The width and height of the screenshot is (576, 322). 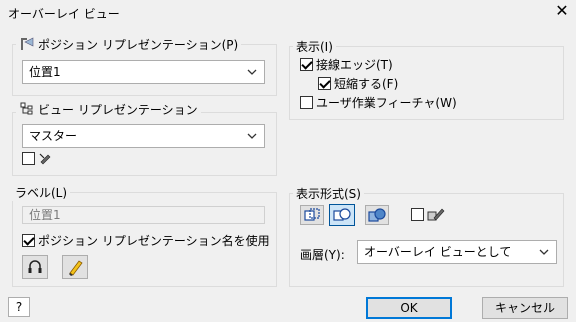 I want to click on position-rep-value: 位置1, so click(x=45, y=72).